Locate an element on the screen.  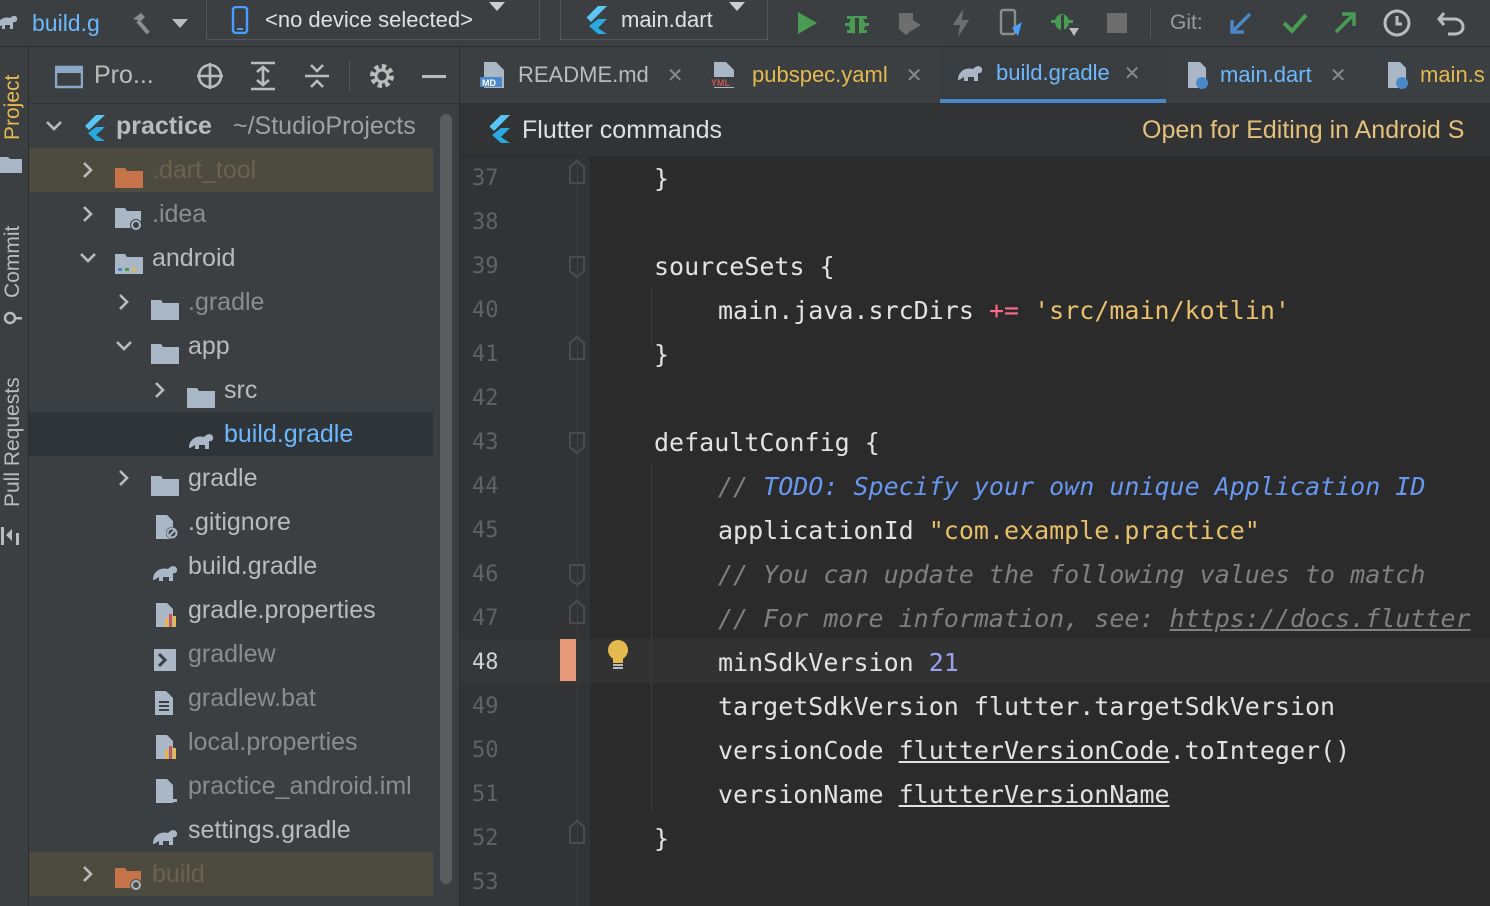
project-tree-scrollbar is located at coordinates (446, 505).